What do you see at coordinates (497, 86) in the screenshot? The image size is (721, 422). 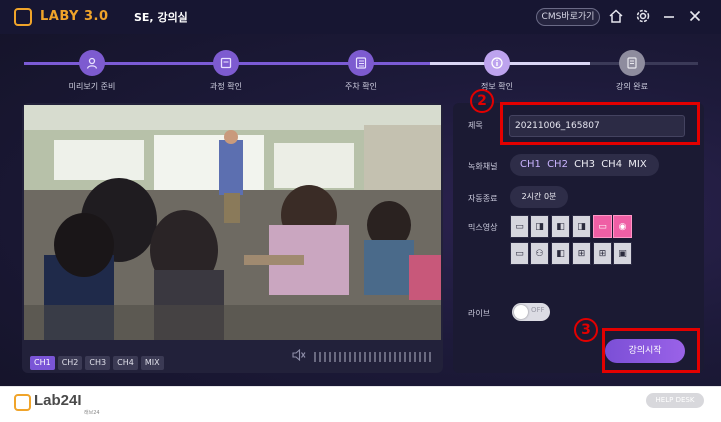 I see `step-label: 정보 확인` at bounding box center [497, 86].